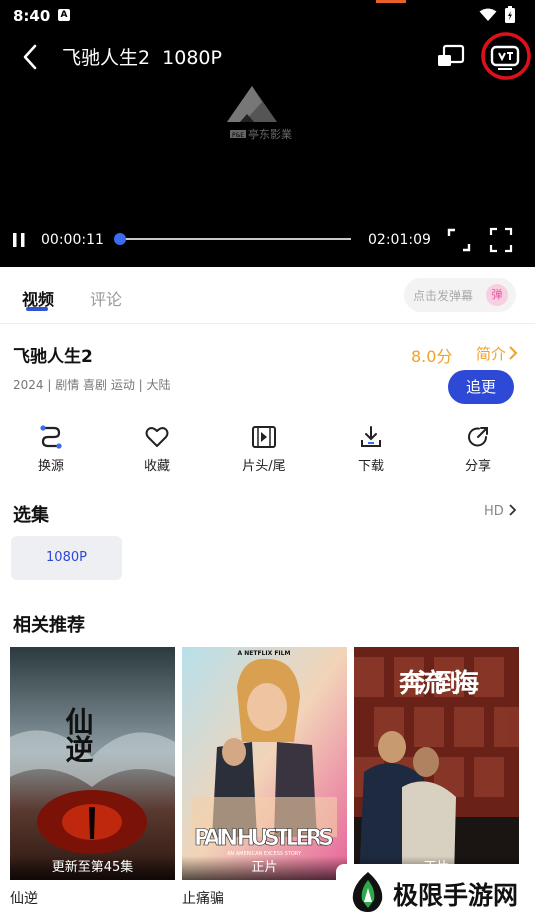 The image size is (535, 918). I want to click on danmaku-placeholder: 点击发弹幕, so click(443, 296).